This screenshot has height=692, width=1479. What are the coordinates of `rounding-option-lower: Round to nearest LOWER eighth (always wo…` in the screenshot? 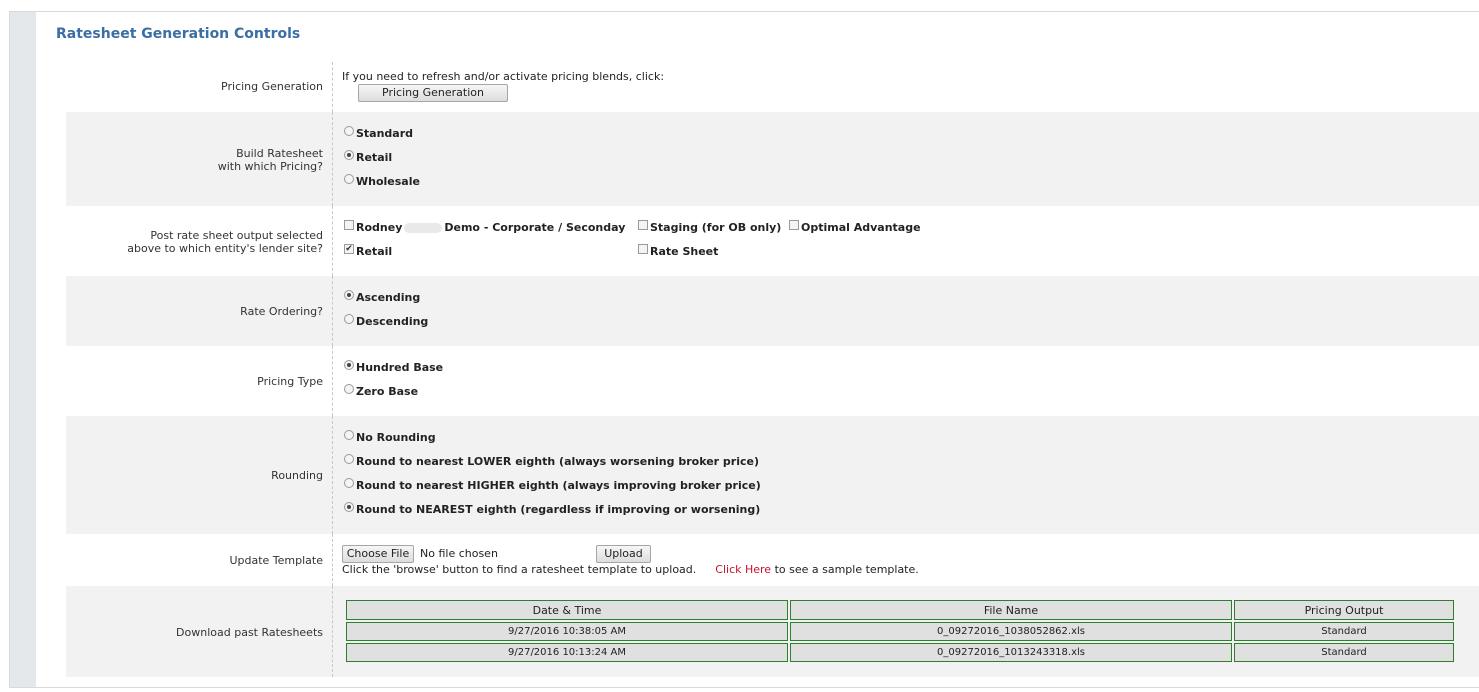 It's located at (552, 460).